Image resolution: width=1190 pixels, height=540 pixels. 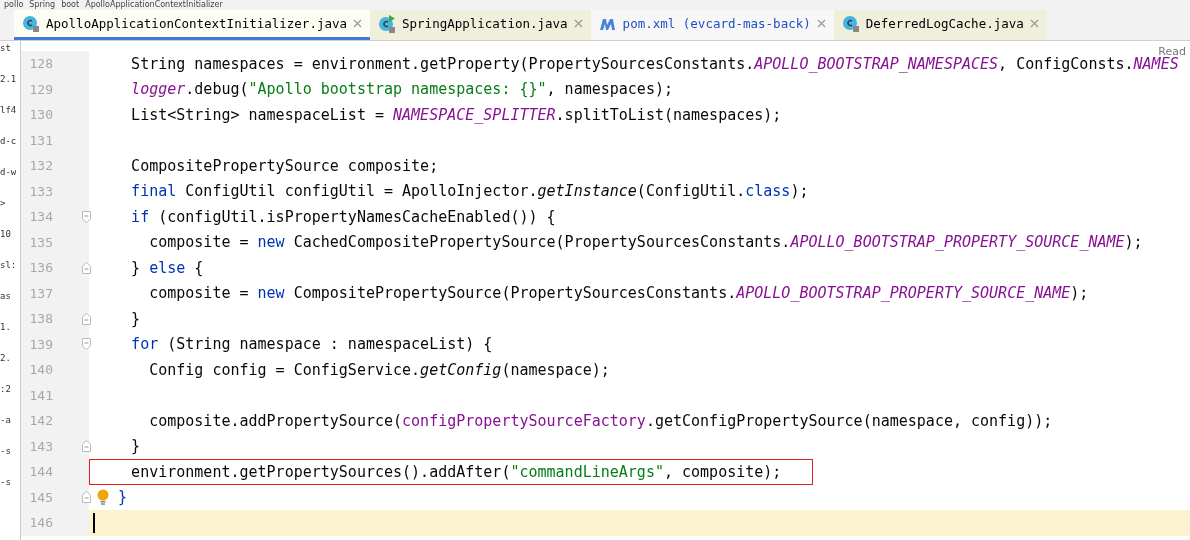 I want to click on line-number: 140, so click(x=40, y=370).